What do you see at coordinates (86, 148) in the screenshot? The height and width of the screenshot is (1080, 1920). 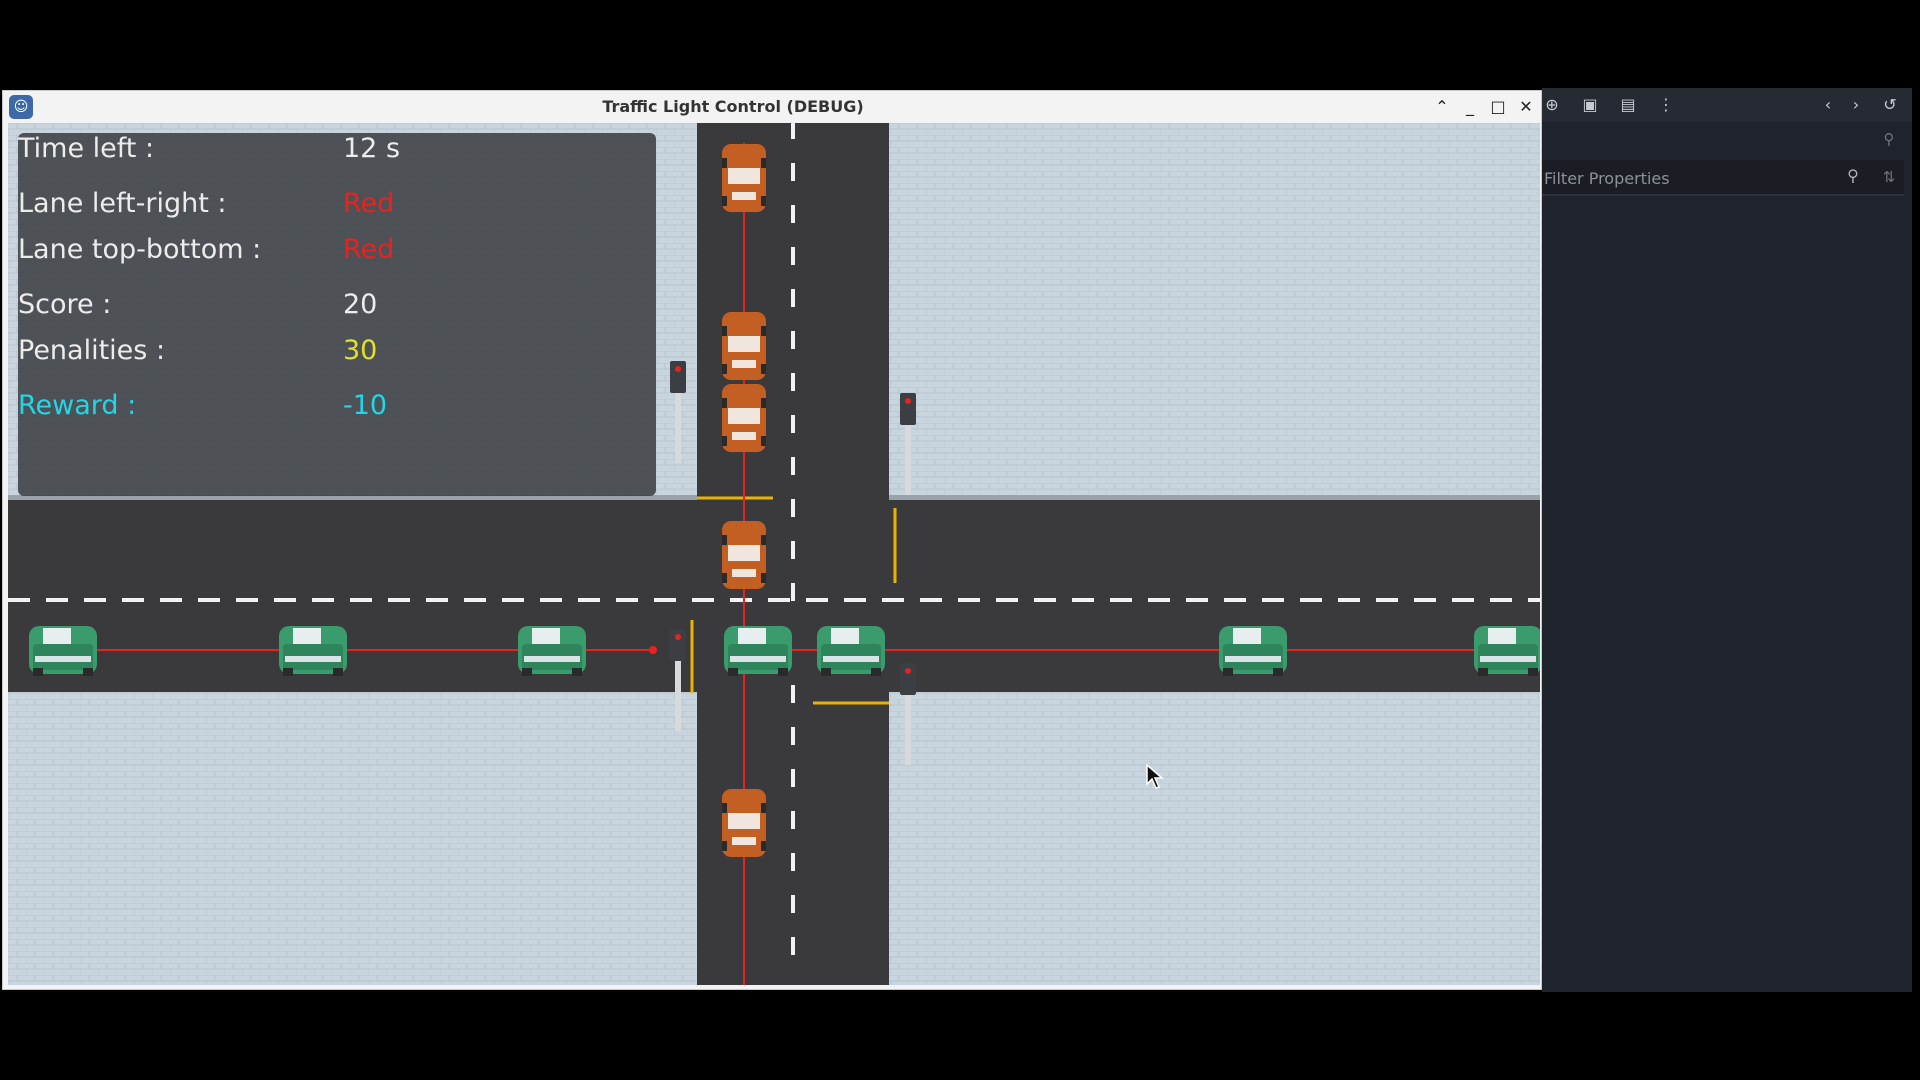 I see `time-left-label: Time left :` at bounding box center [86, 148].